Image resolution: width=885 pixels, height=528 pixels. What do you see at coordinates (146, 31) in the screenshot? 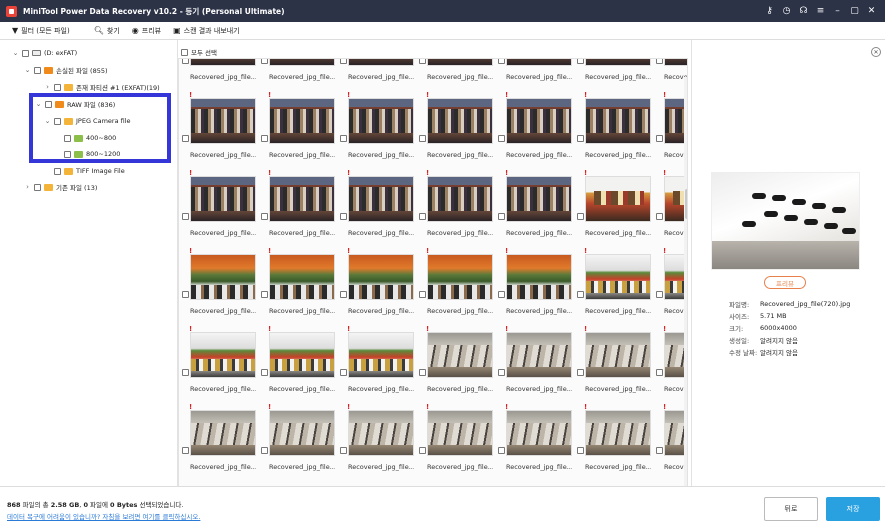
I see `preview-toolbar-button: ◉ 프리뷰` at bounding box center [146, 31].